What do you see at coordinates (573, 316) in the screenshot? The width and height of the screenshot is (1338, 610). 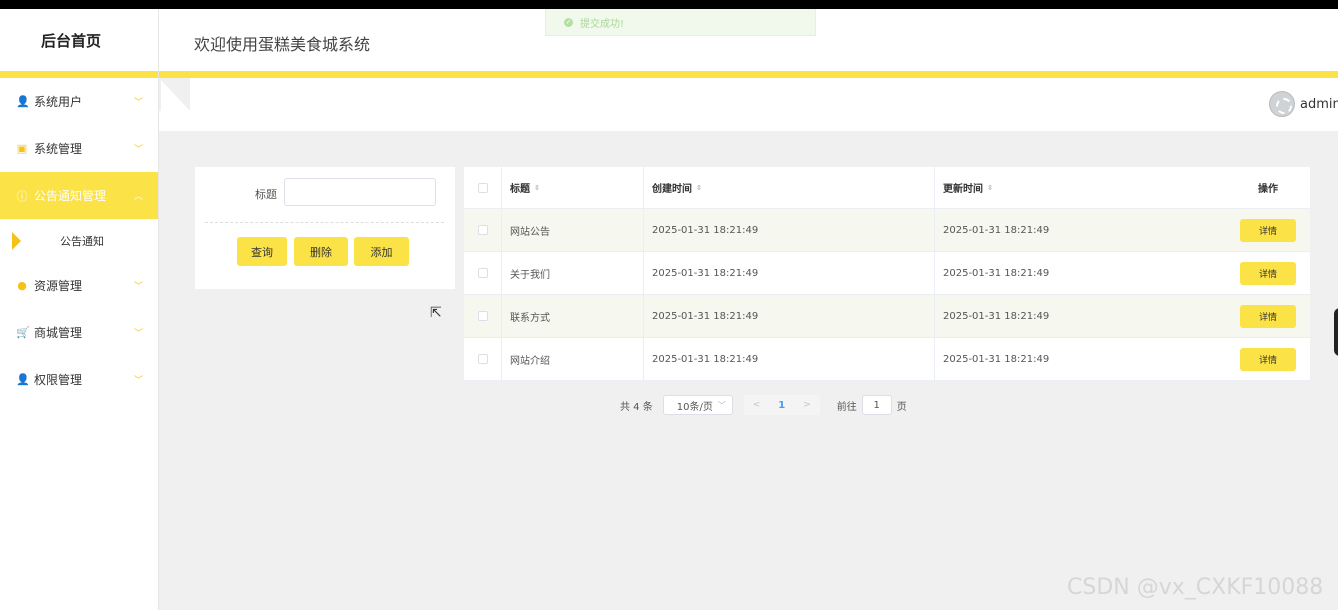 I see `cell-title: 联系方式` at bounding box center [573, 316].